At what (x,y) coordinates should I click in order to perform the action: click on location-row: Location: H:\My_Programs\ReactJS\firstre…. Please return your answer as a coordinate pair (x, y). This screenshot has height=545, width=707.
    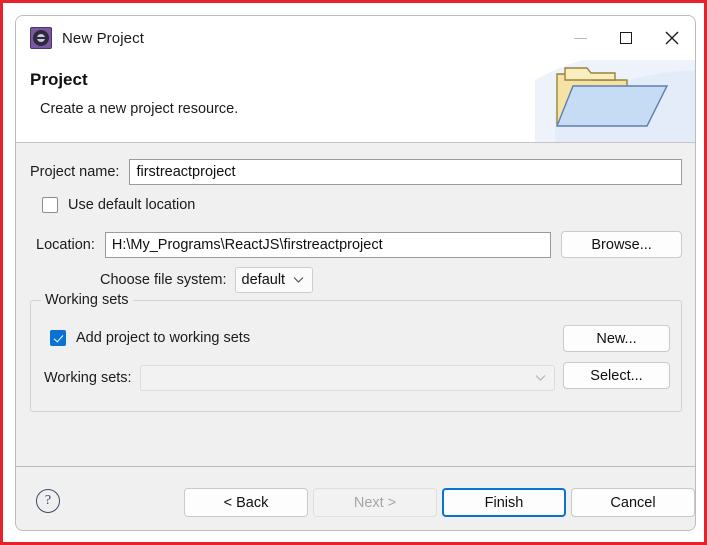
    Looking at the image, I should click on (359, 244).